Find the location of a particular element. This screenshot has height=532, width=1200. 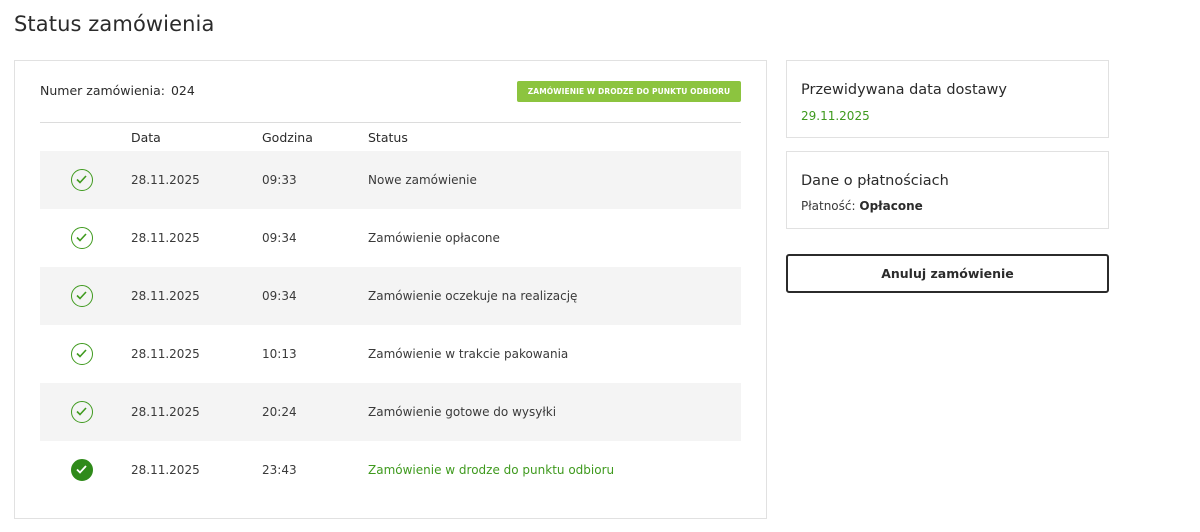

delivery-title: Przewidywana data dostawy is located at coordinates (904, 90).